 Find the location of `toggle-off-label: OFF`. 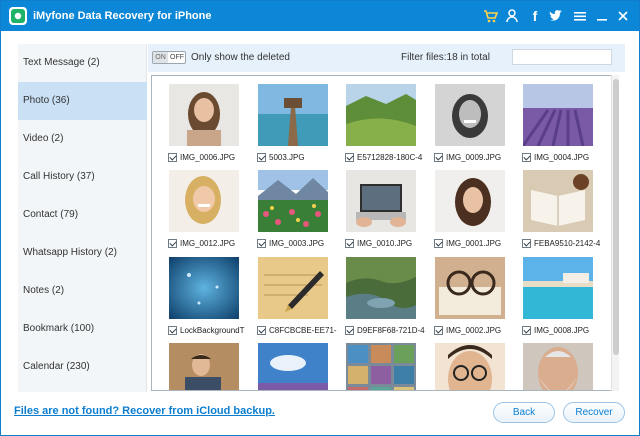

toggle-off-label: OFF is located at coordinates (177, 57).